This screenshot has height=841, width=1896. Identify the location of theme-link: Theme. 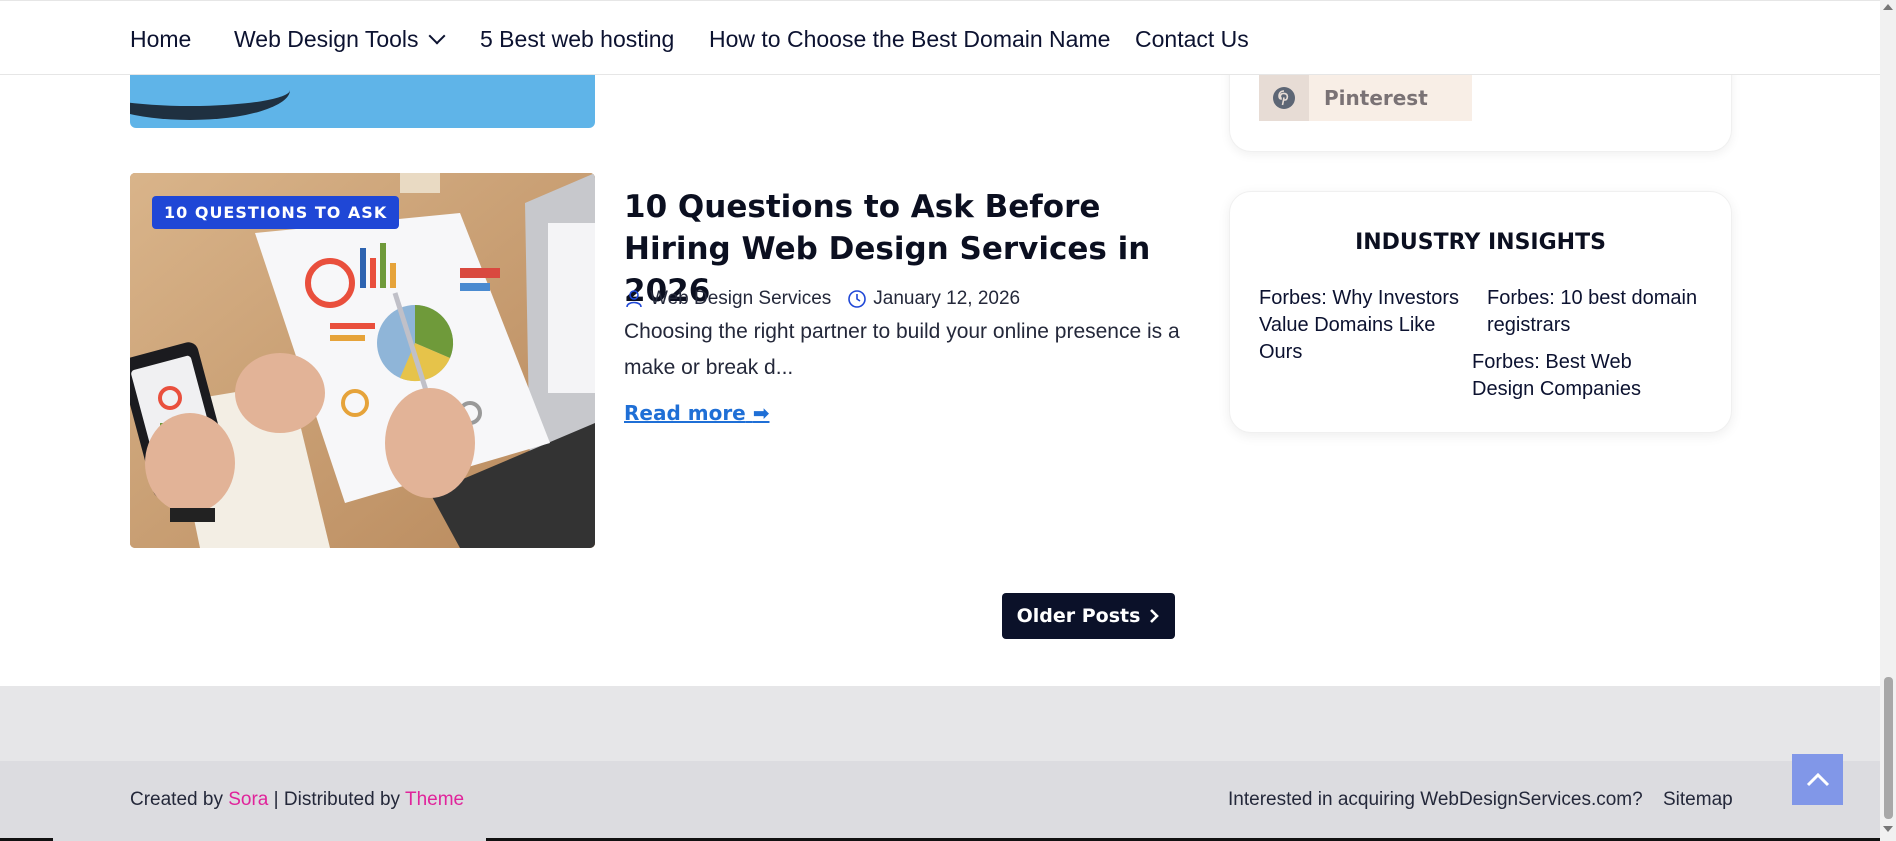
(434, 799).